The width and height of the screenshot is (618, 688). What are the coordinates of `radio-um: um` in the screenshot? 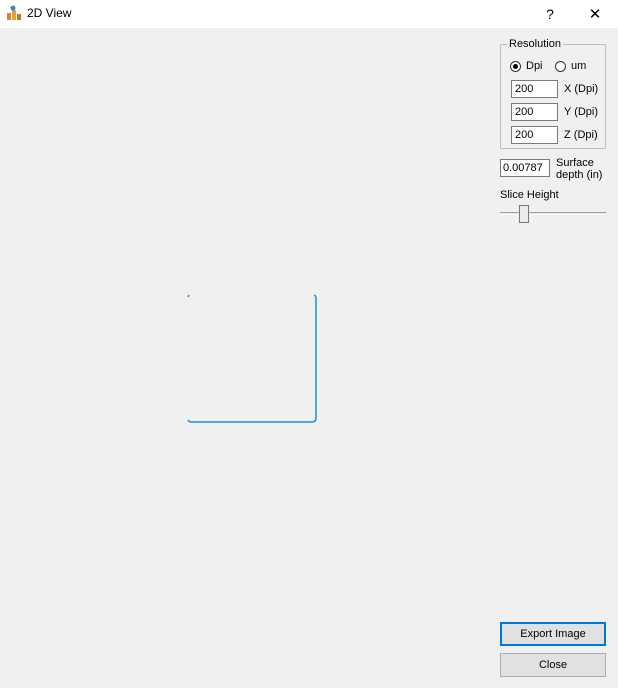 It's located at (570, 66).